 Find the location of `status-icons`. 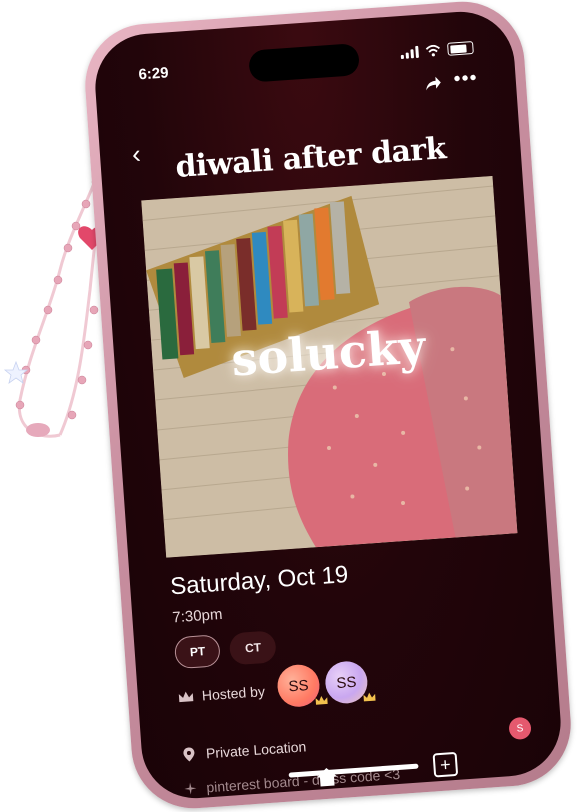

status-icons is located at coordinates (437, 50).